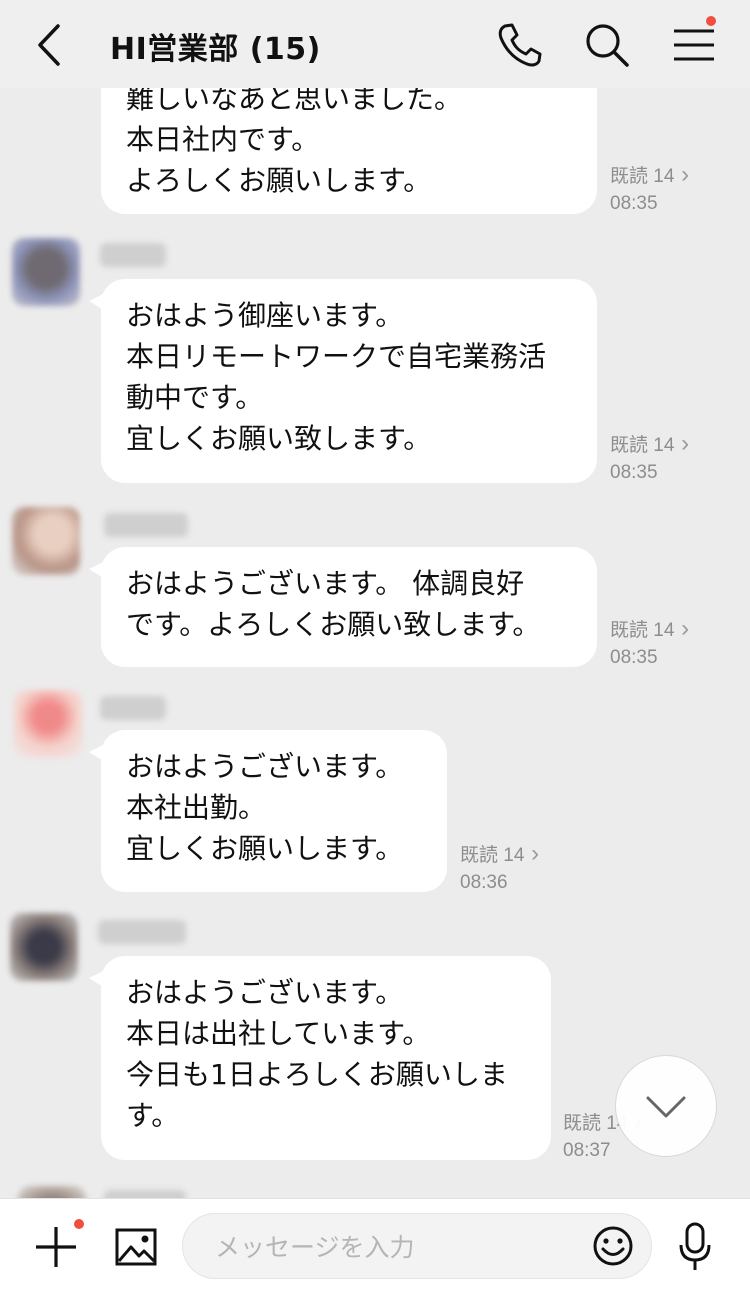 The image size is (750, 1296). I want to click on message-line: 宜しくお願い致します。, so click(279, 438).